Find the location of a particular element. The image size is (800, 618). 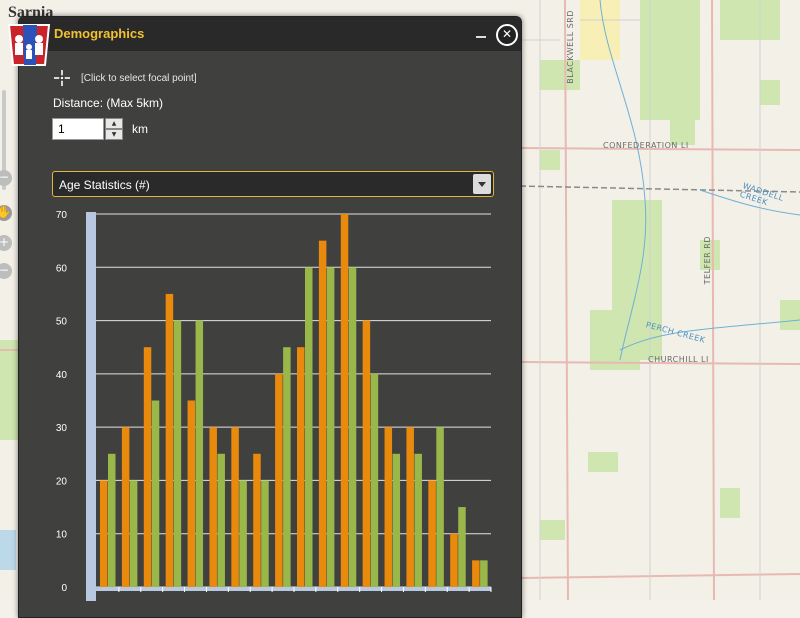

y-tick-label: 70 is located at coordinates (62, 215).